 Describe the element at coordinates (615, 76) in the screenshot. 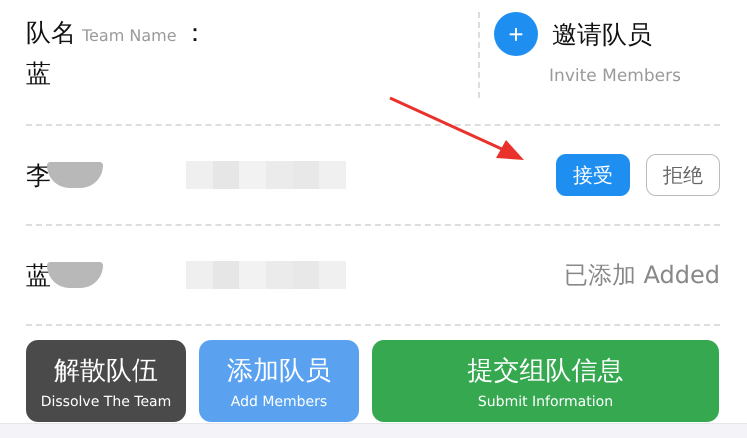

I see `invite-label-english: Invite Members` at that location.